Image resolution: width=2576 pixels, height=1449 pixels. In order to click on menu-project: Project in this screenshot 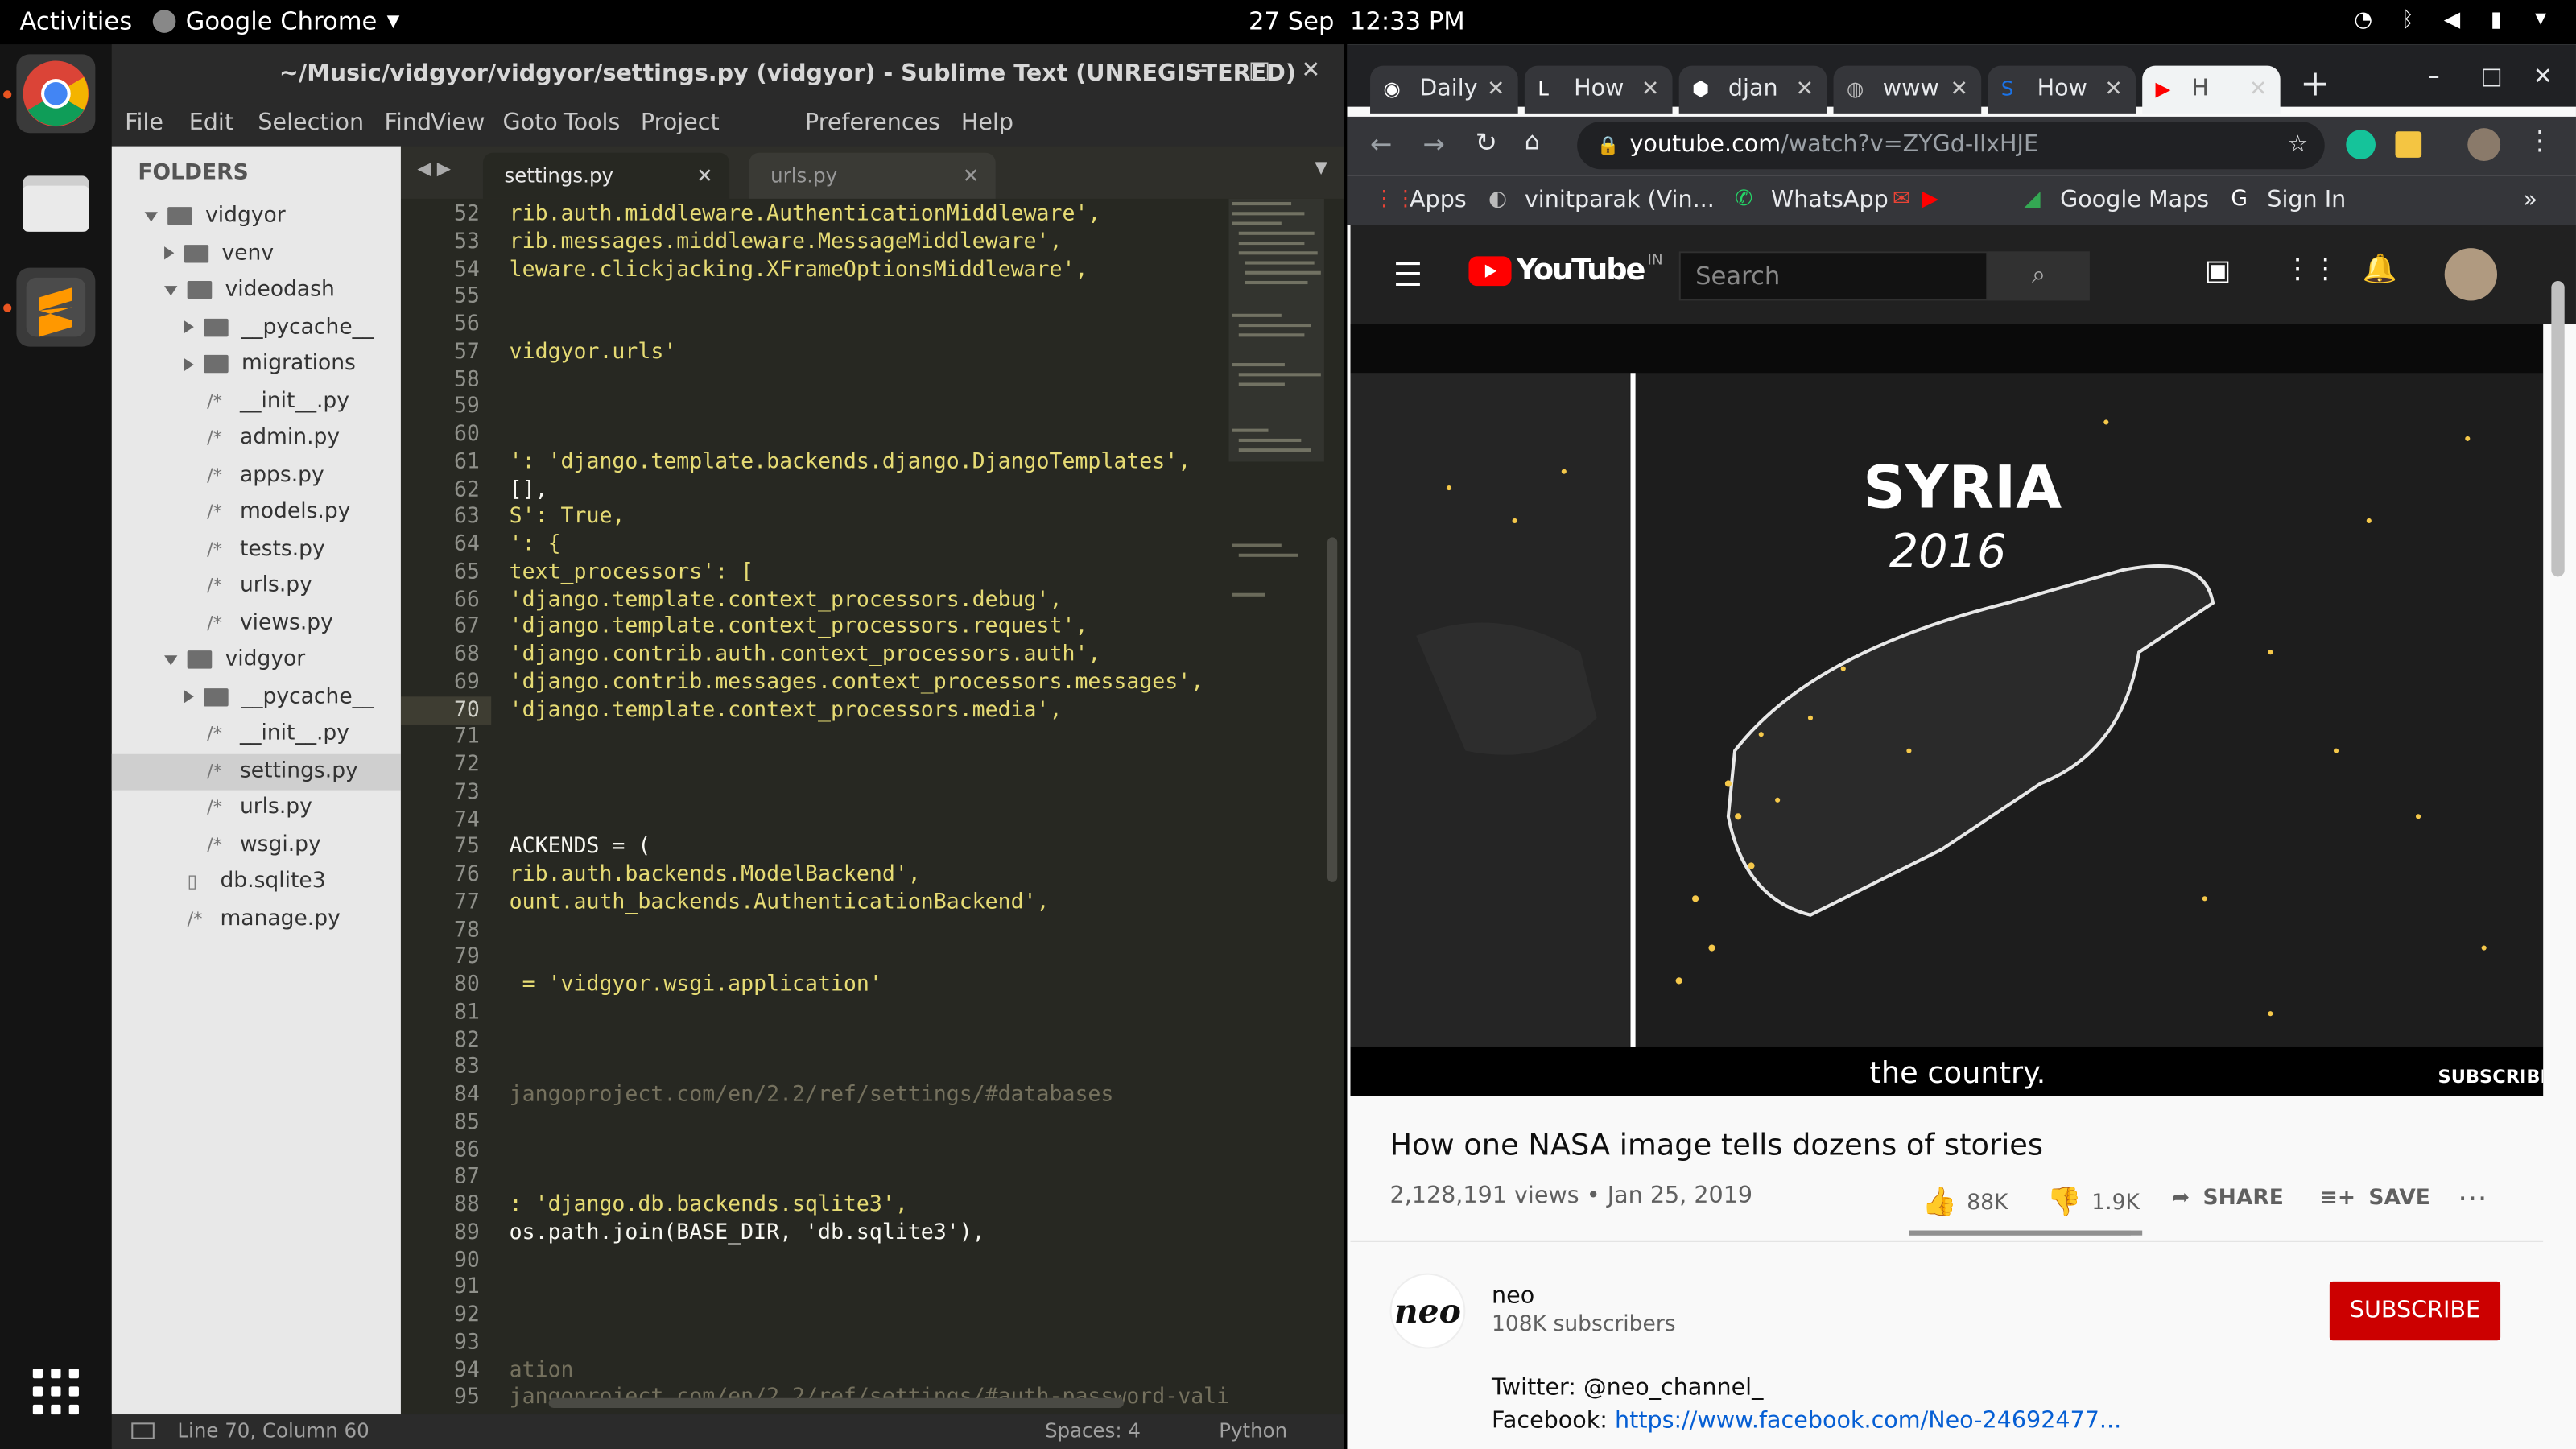, I will do `click(680, 123)`.